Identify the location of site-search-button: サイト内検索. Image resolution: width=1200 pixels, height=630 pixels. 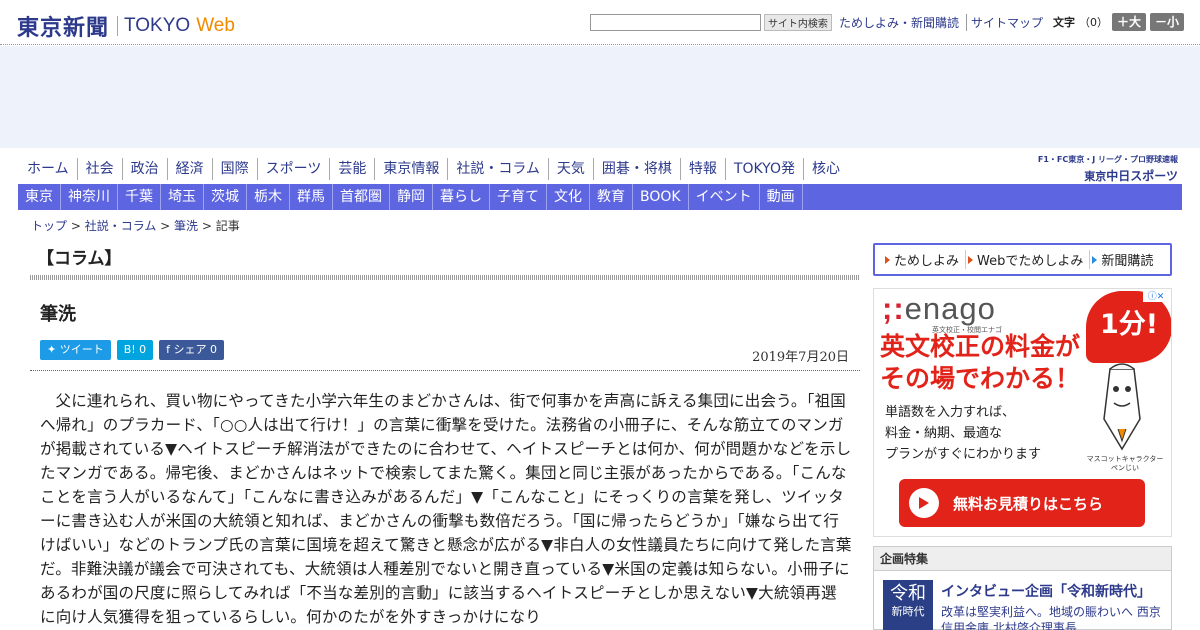
(797, 22).